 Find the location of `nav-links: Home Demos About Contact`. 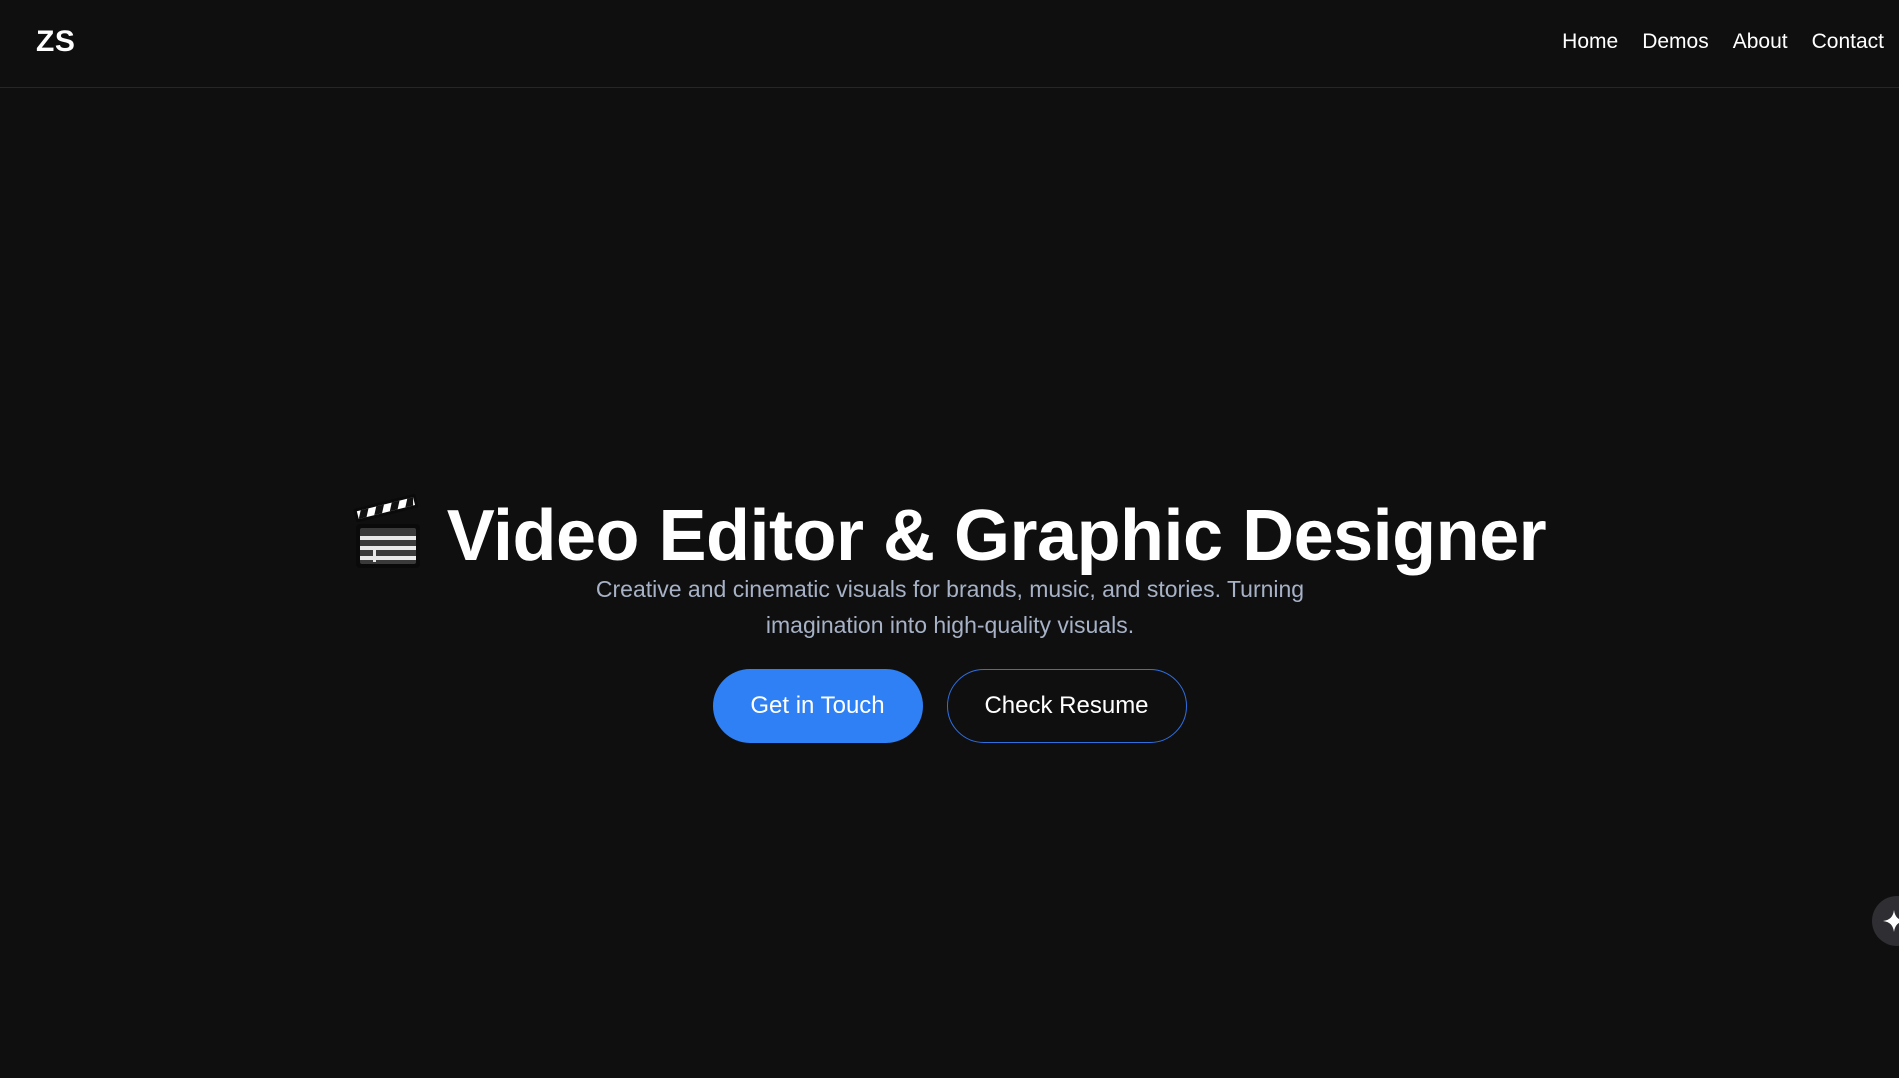

nav-links: Home Demos About Contact is located at coordinates (1723, 42).